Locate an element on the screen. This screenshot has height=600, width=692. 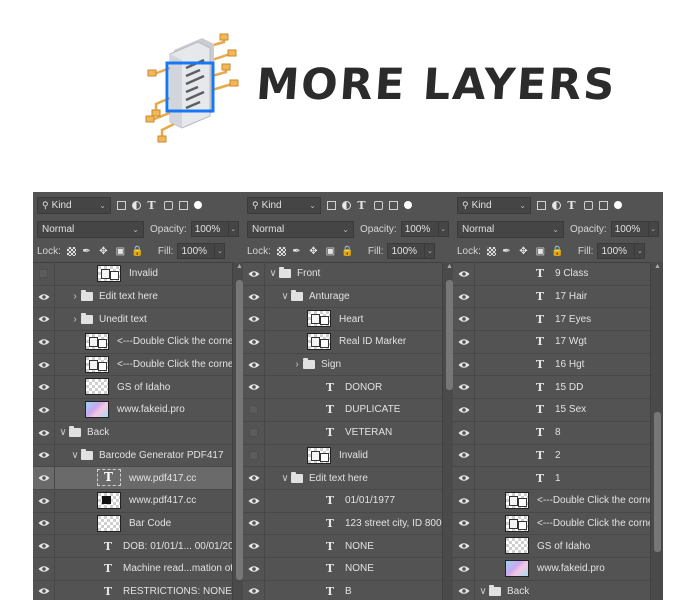
layer-row: T DUPLICATE is located at coordinates (342, 410).